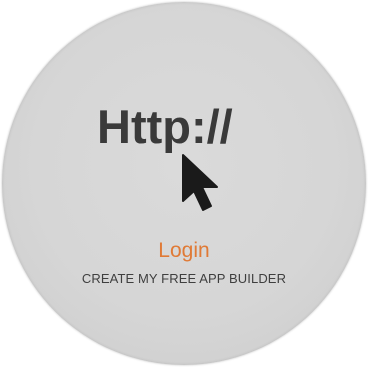 This screenshot has height=367, width=368. What do you see at coordinates (184, 278) in the screenshot?
I see `create-app-builder-link: CREATE MY FREE APP BUILDER` at bounding box center [184, 278].